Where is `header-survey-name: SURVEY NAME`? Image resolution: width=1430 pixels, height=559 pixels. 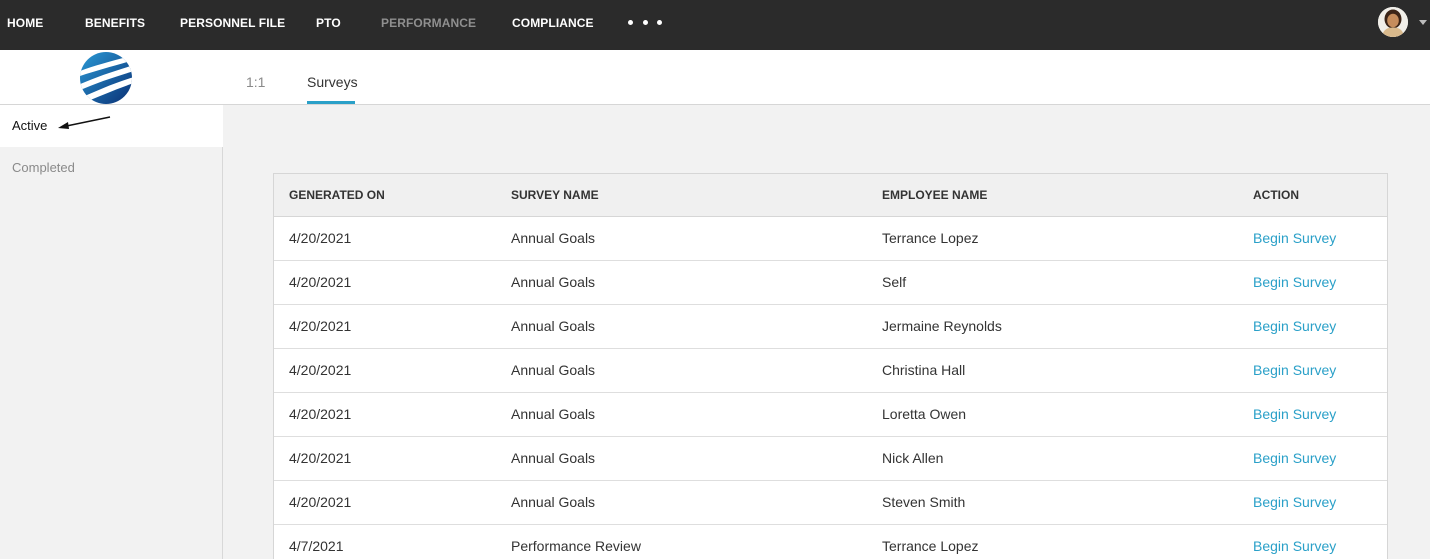 header-survey-name: SURVEY NAME is located at coordinates (555, 195).